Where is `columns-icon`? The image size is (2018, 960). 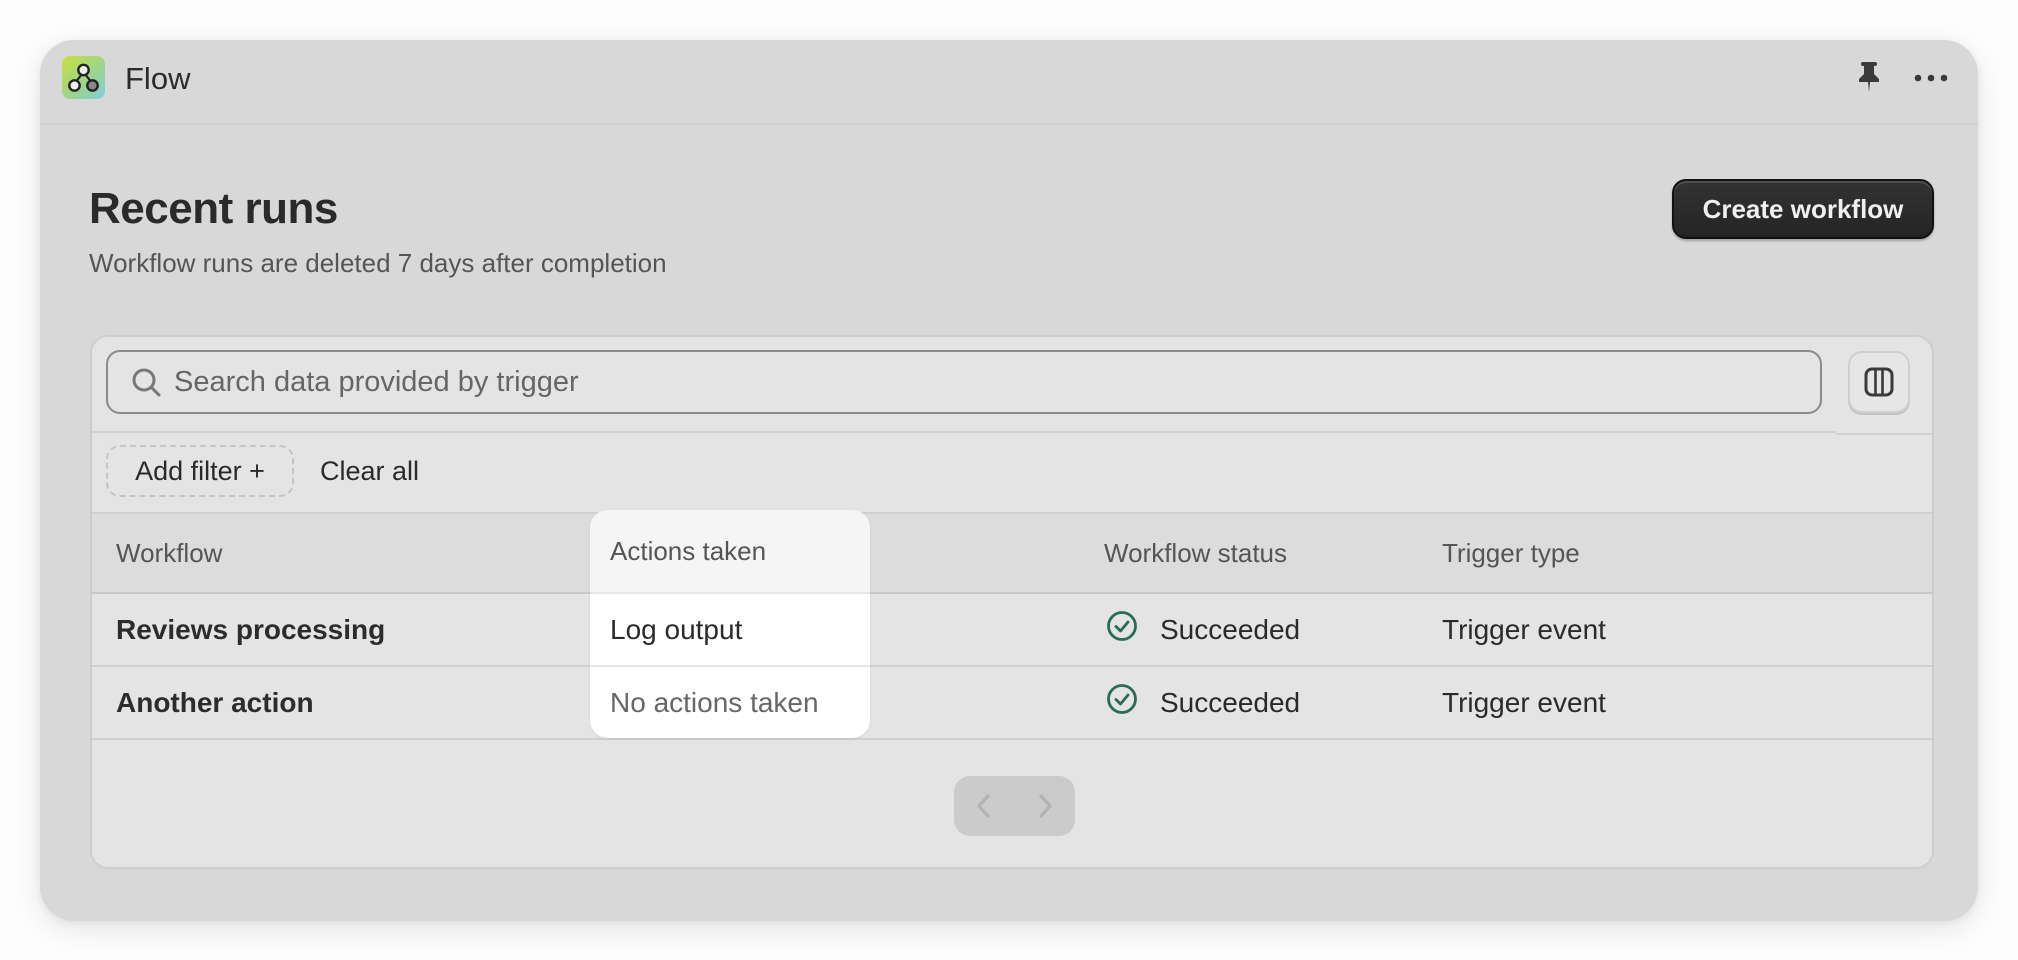 columns-icon is located at coordinates (1879, 382).